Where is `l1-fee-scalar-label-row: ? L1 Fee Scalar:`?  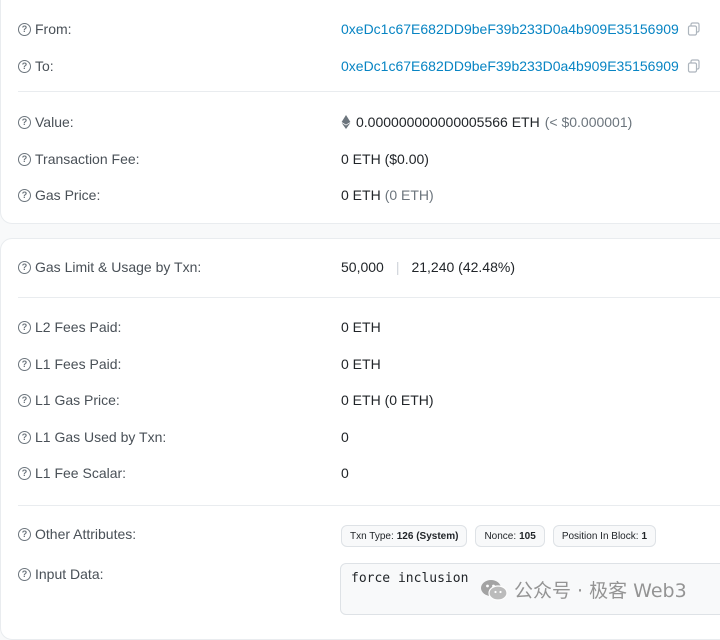
l1-fee-scalar-label-row: ? L1 Fee Scalar: is located at coordinates (72, 473).